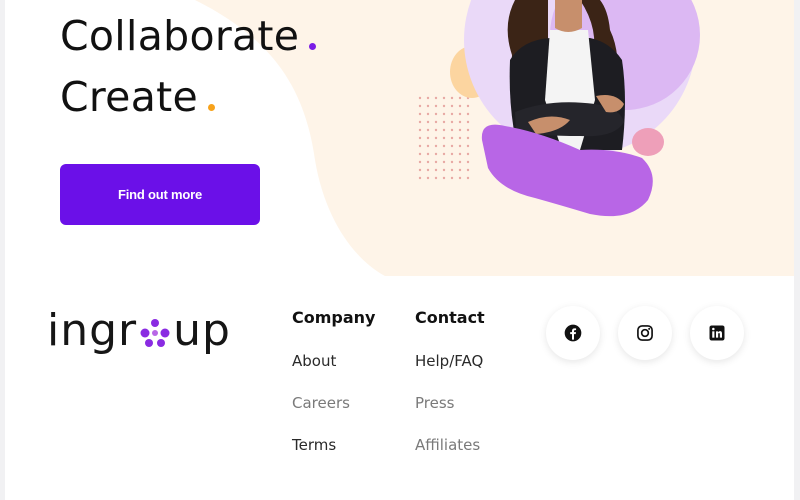 Image resolution: width=800 pixels, height=500 pixels. What do you see at coordinates (450, 317) in the screenshot?
I see `column-title-contact: Contact` at bounding box center [450, 317].